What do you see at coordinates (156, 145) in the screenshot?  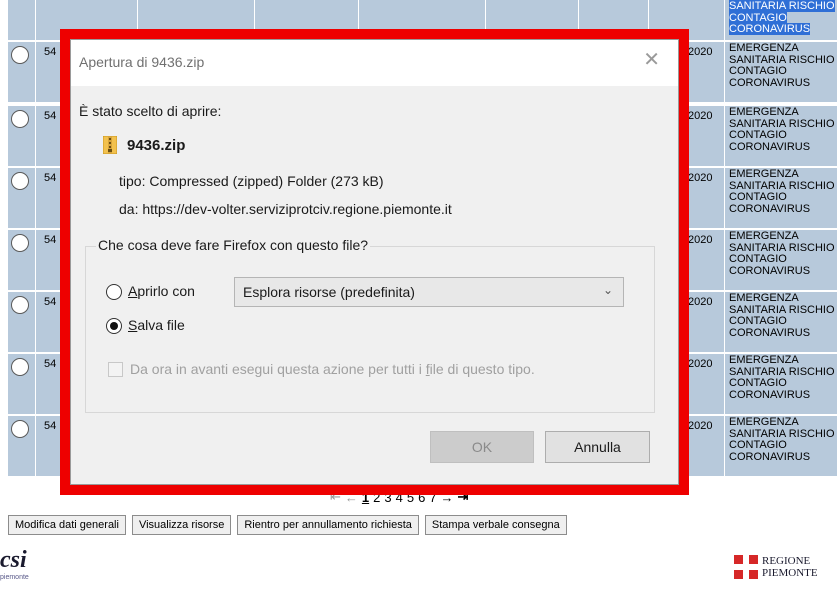 I see `file-name: 9436.zip` at bounding box center [156, 145].